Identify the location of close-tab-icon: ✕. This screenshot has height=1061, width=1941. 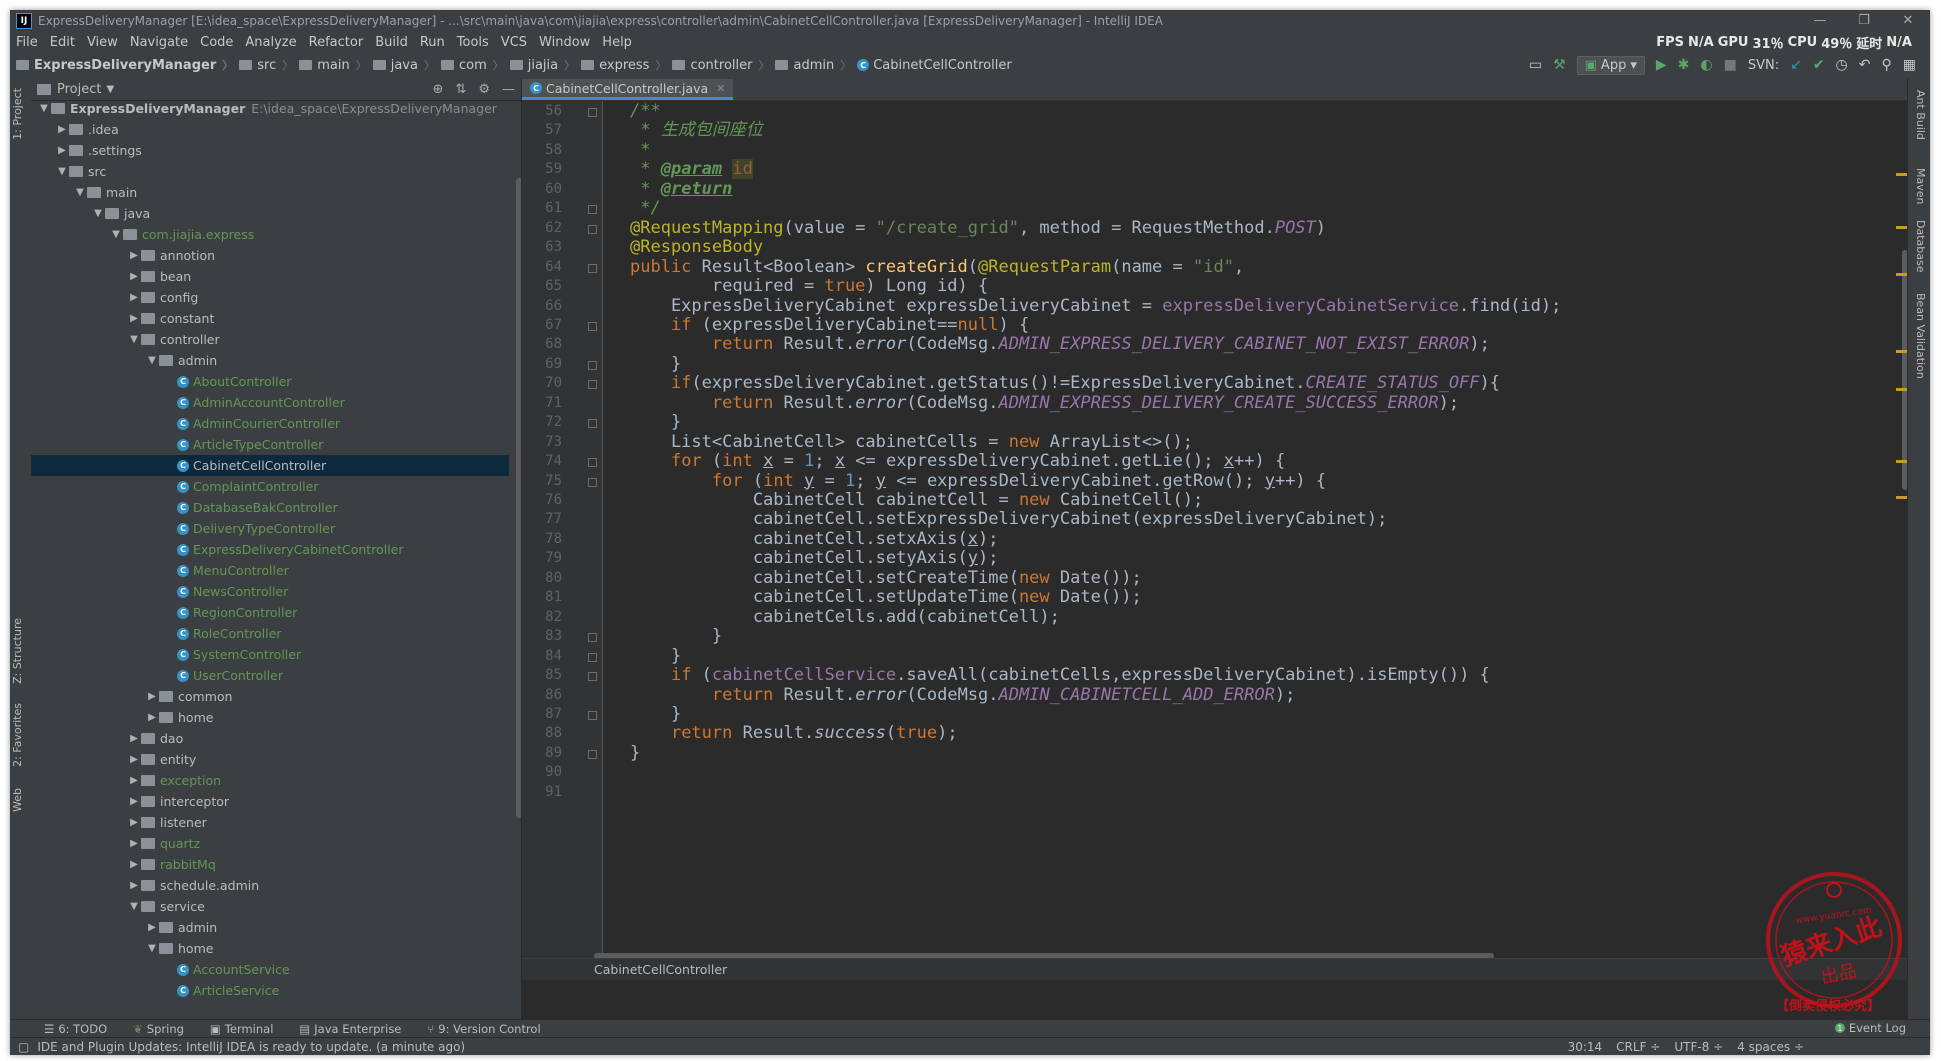
(720, 88).